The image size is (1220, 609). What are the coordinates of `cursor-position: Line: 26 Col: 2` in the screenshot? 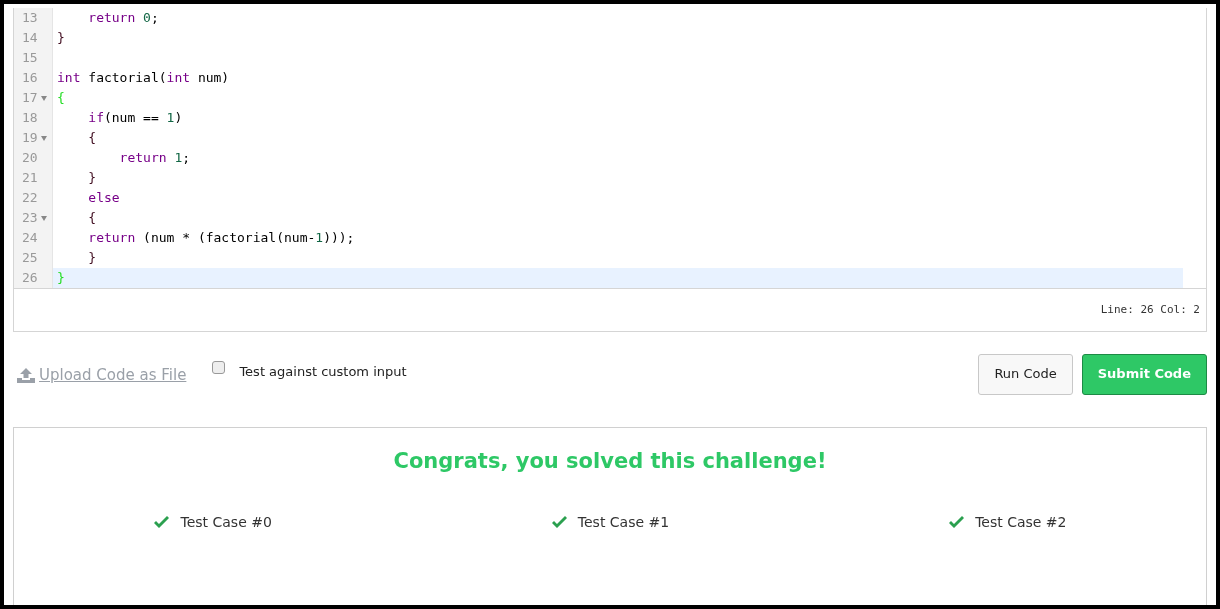 It's located at (1150, 309).